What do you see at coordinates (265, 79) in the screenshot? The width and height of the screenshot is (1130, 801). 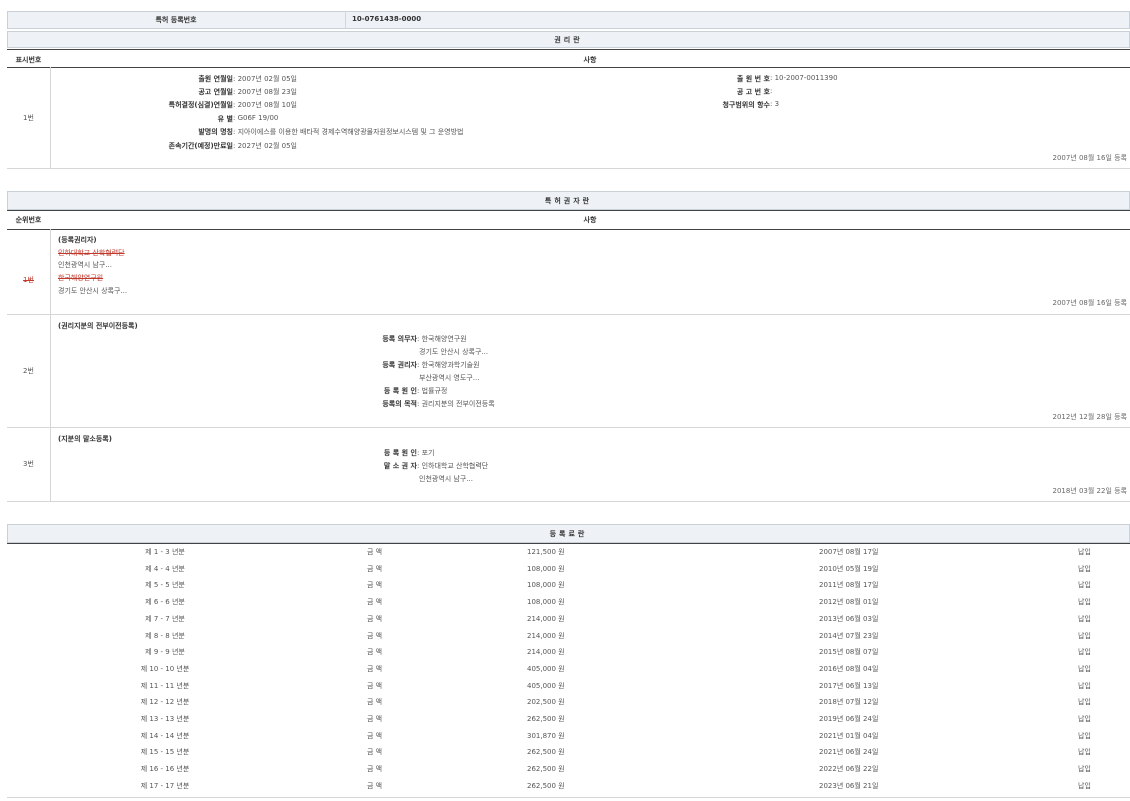 I see `field-value: : 2007년 02월 05일` at bounding box center [265, 79].